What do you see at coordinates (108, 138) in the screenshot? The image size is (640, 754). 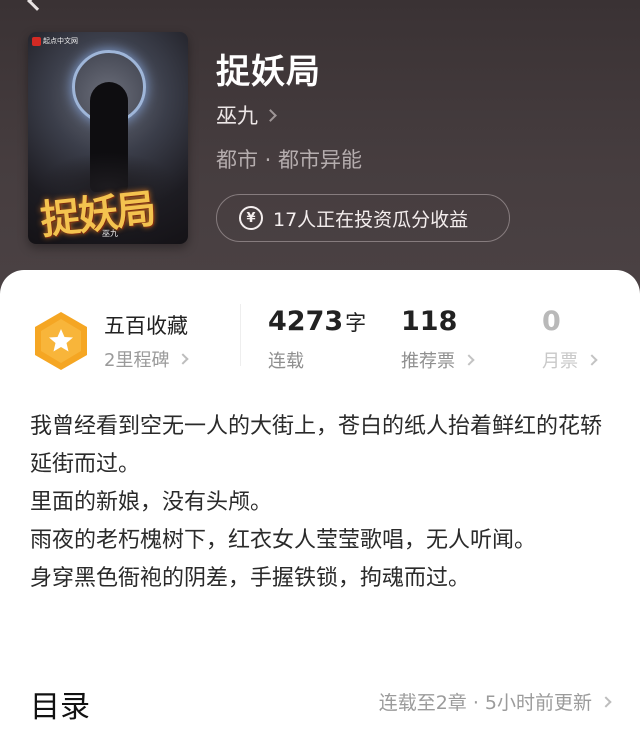 I see `book-cover: 起点中文网 捉妖局 巫九` at bounding box center [108, 138].